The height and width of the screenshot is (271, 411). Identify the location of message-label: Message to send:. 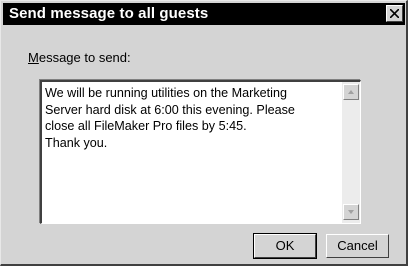
(79, 57).